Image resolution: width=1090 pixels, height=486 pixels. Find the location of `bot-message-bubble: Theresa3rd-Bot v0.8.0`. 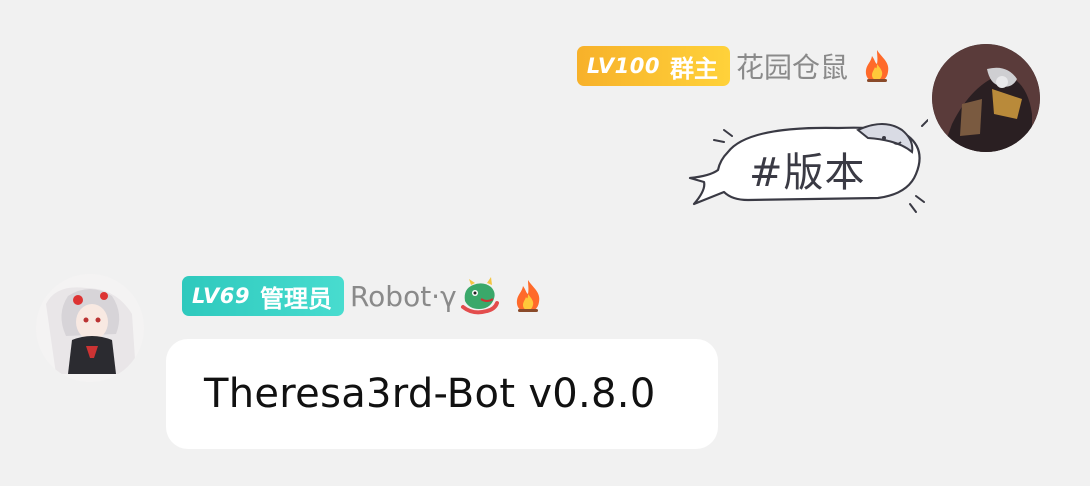

bot-message-bubble: Theresa3rd-Bot v0.8.0 is located at coordinates (442, 394).